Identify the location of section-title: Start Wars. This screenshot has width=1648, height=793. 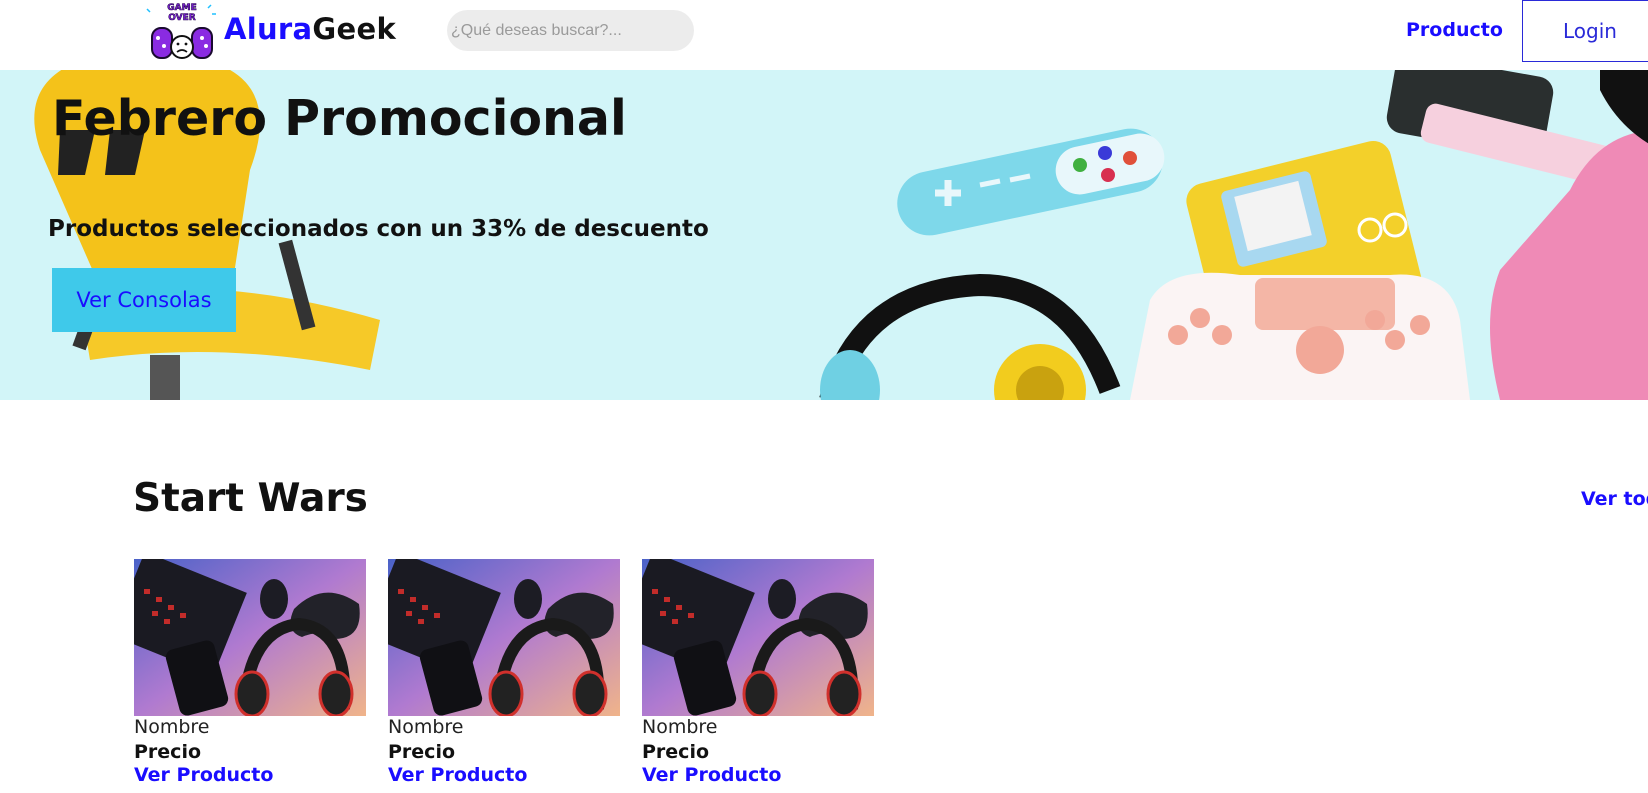
(250, 498).